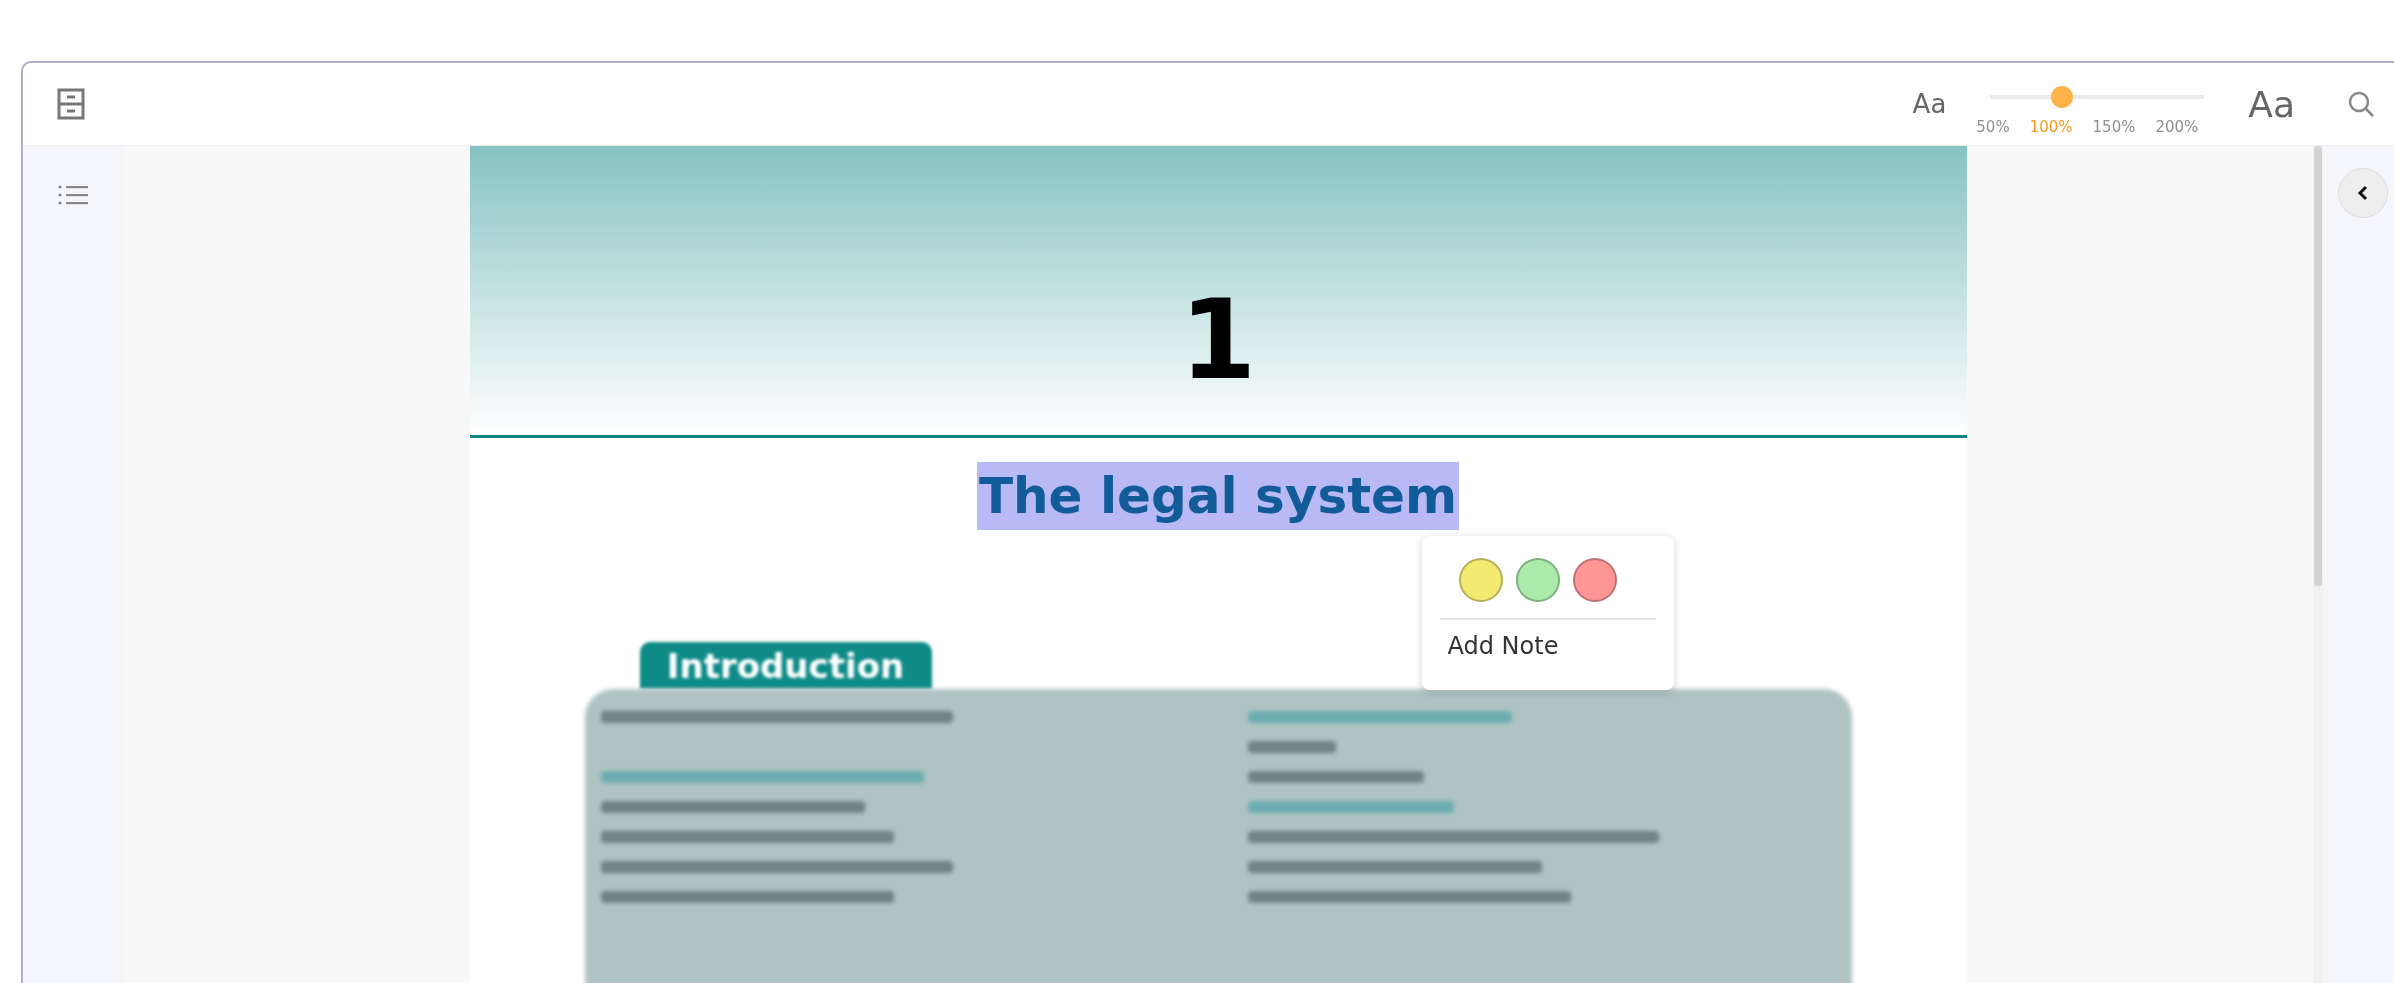 This screenshot has width=2394, height=983. What do you see at coordinates (2177, 127) in the screenshot?
I see `zoom-option: 200%` at bounding box center [2177, 127].